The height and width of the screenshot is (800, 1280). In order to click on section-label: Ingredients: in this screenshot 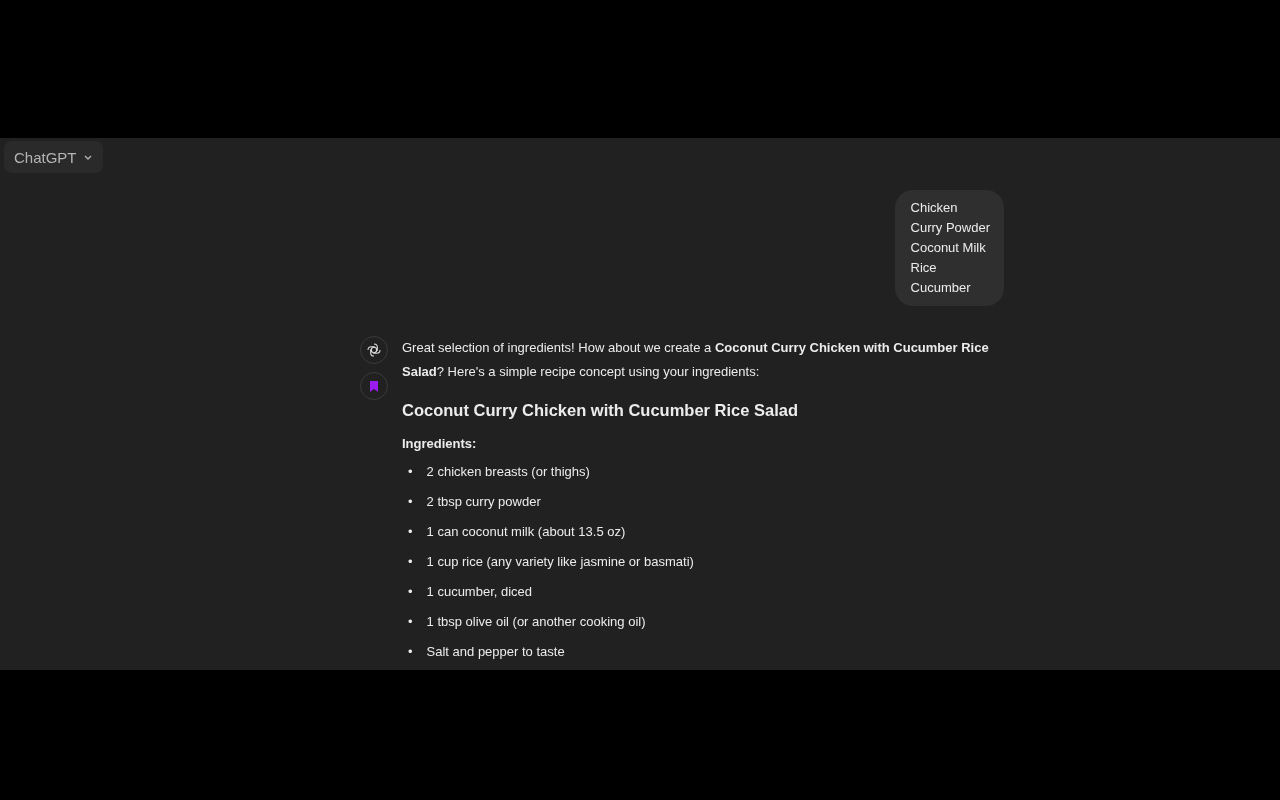, I will do `click(440, 444)`.